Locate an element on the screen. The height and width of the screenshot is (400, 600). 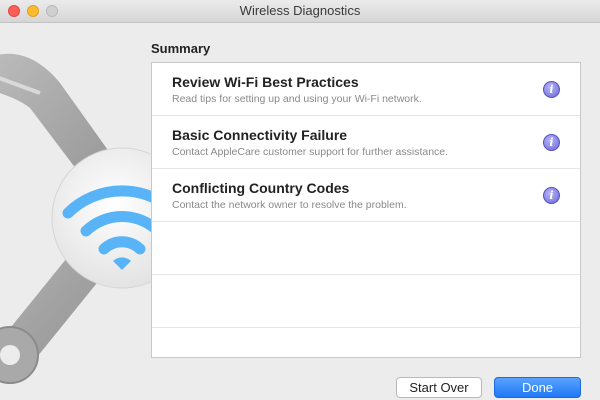
done-button: Done is located at coordinates (537, 387).